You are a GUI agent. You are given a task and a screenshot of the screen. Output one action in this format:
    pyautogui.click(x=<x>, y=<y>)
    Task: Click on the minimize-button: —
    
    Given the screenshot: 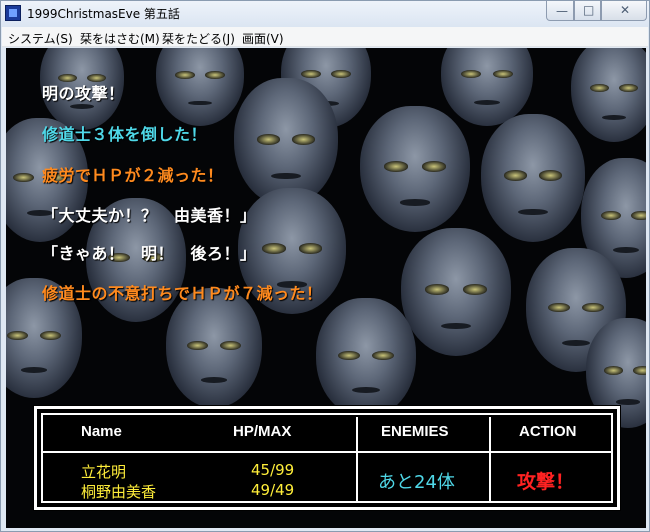 What is the action you would take?
    pyautogui.click(x=560, y=11)
    